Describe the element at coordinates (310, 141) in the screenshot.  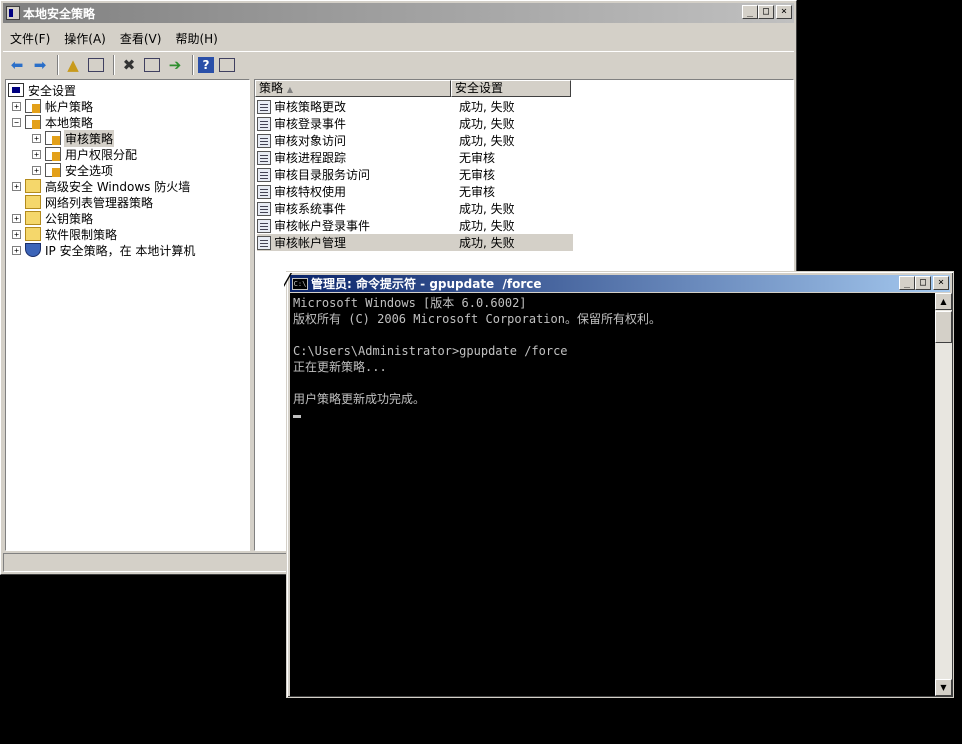
I see `policy-name: 审核对象访问` at that location.